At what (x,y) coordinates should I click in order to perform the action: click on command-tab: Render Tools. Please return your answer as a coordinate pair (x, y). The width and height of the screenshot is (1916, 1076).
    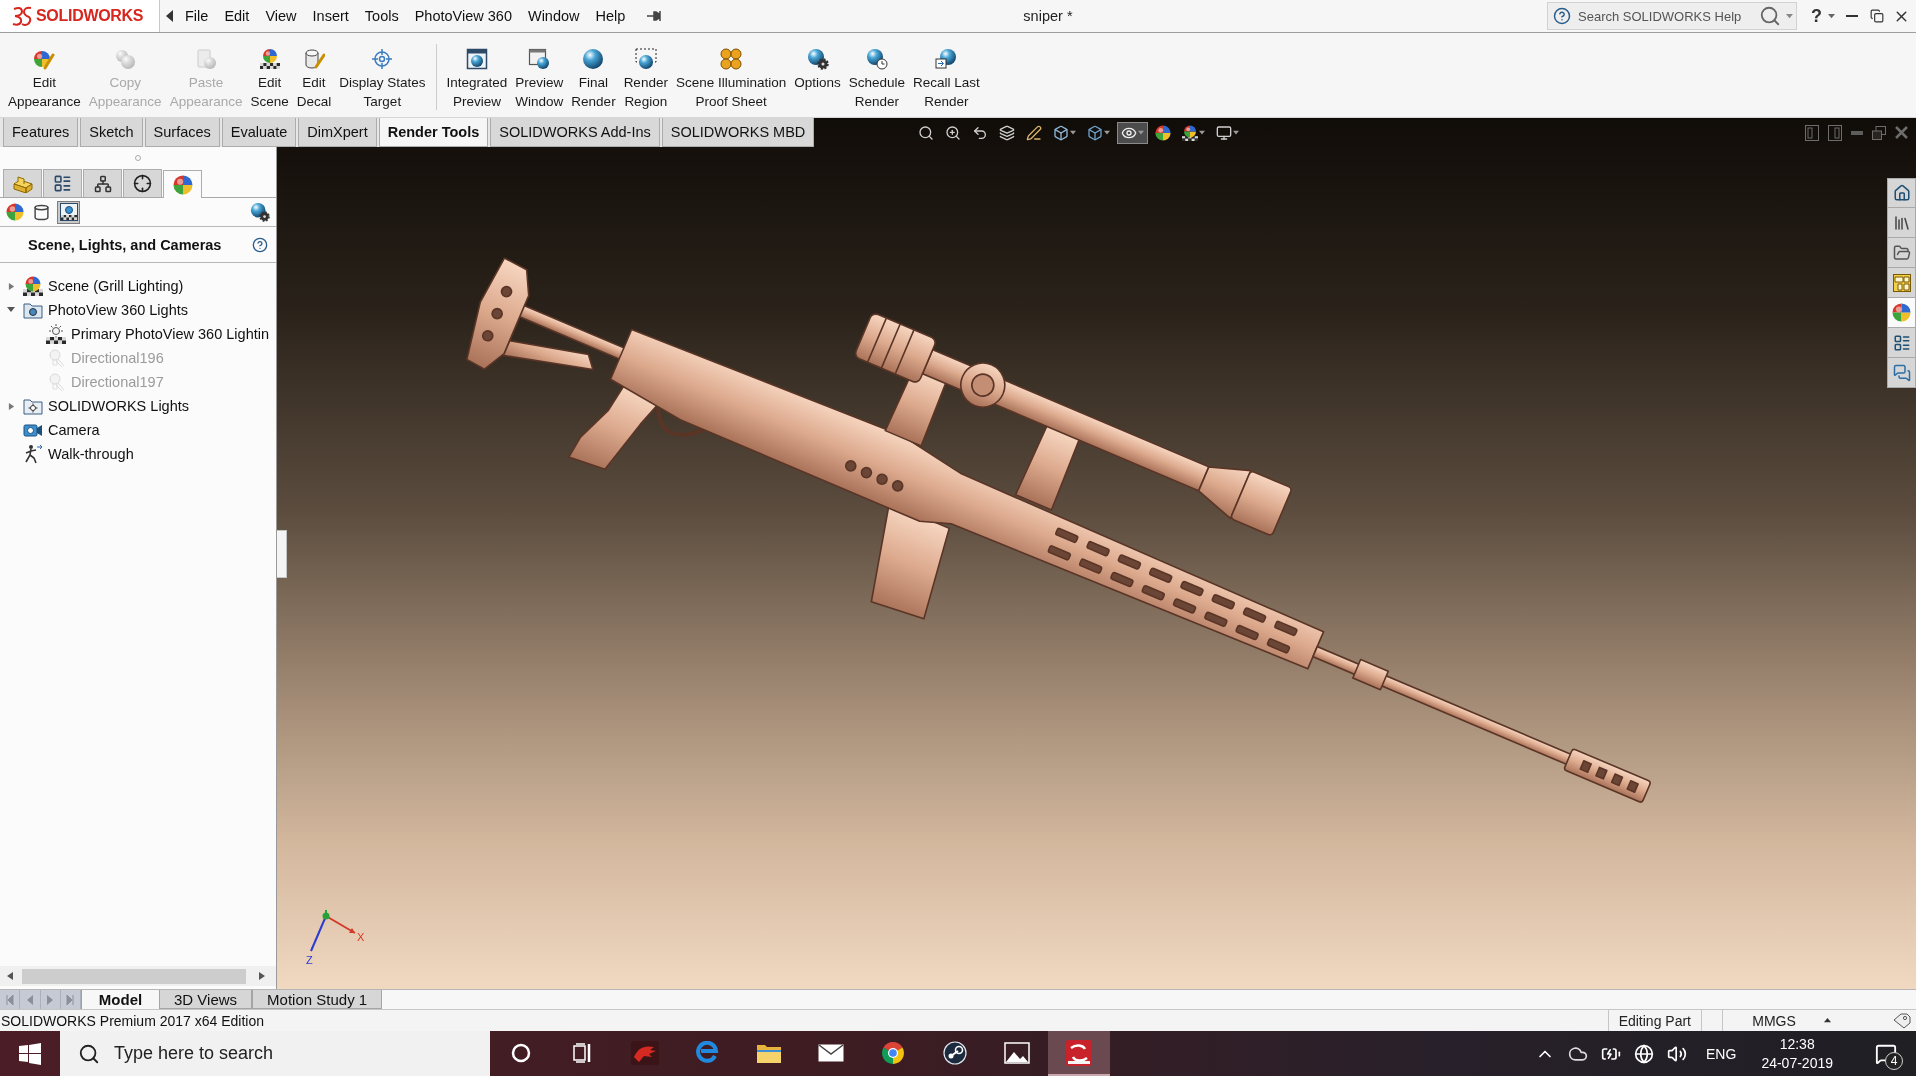
    Looking at the image, I should click on (433, 132).